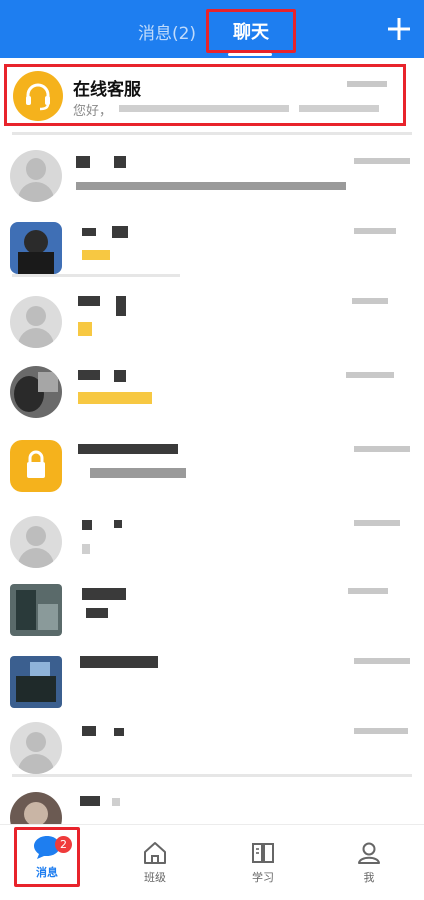 The width and height of the screenshot is (424, 900). What do you see at coordinates (263, 853) in the screenshot?
I see `book-icon` at bounding box center [263, 853].